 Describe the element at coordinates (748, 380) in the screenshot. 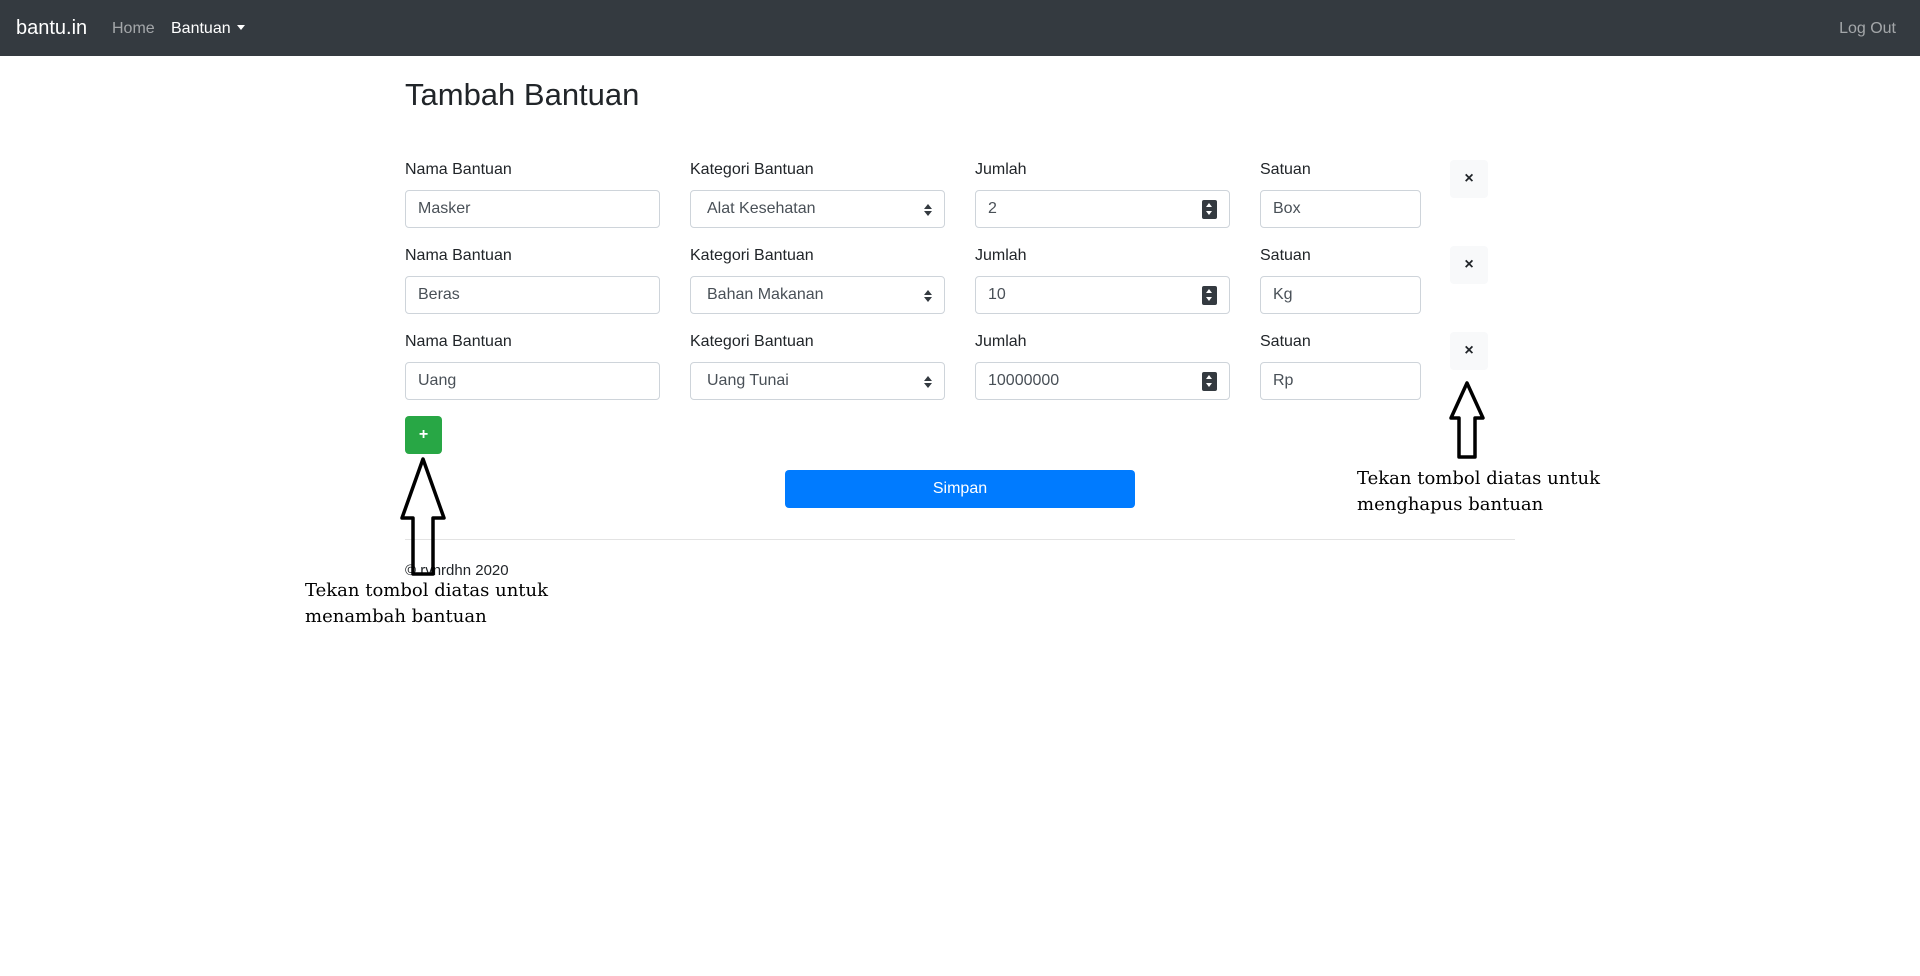

I see `kategori-value: Uang Tunai` at that location.